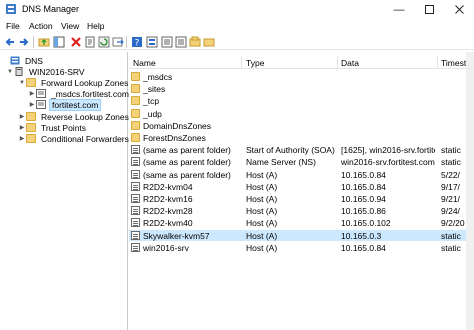  Describe the element at coordinates (41, 26) in the screenshot. I see `menu-action: Action` at that location.